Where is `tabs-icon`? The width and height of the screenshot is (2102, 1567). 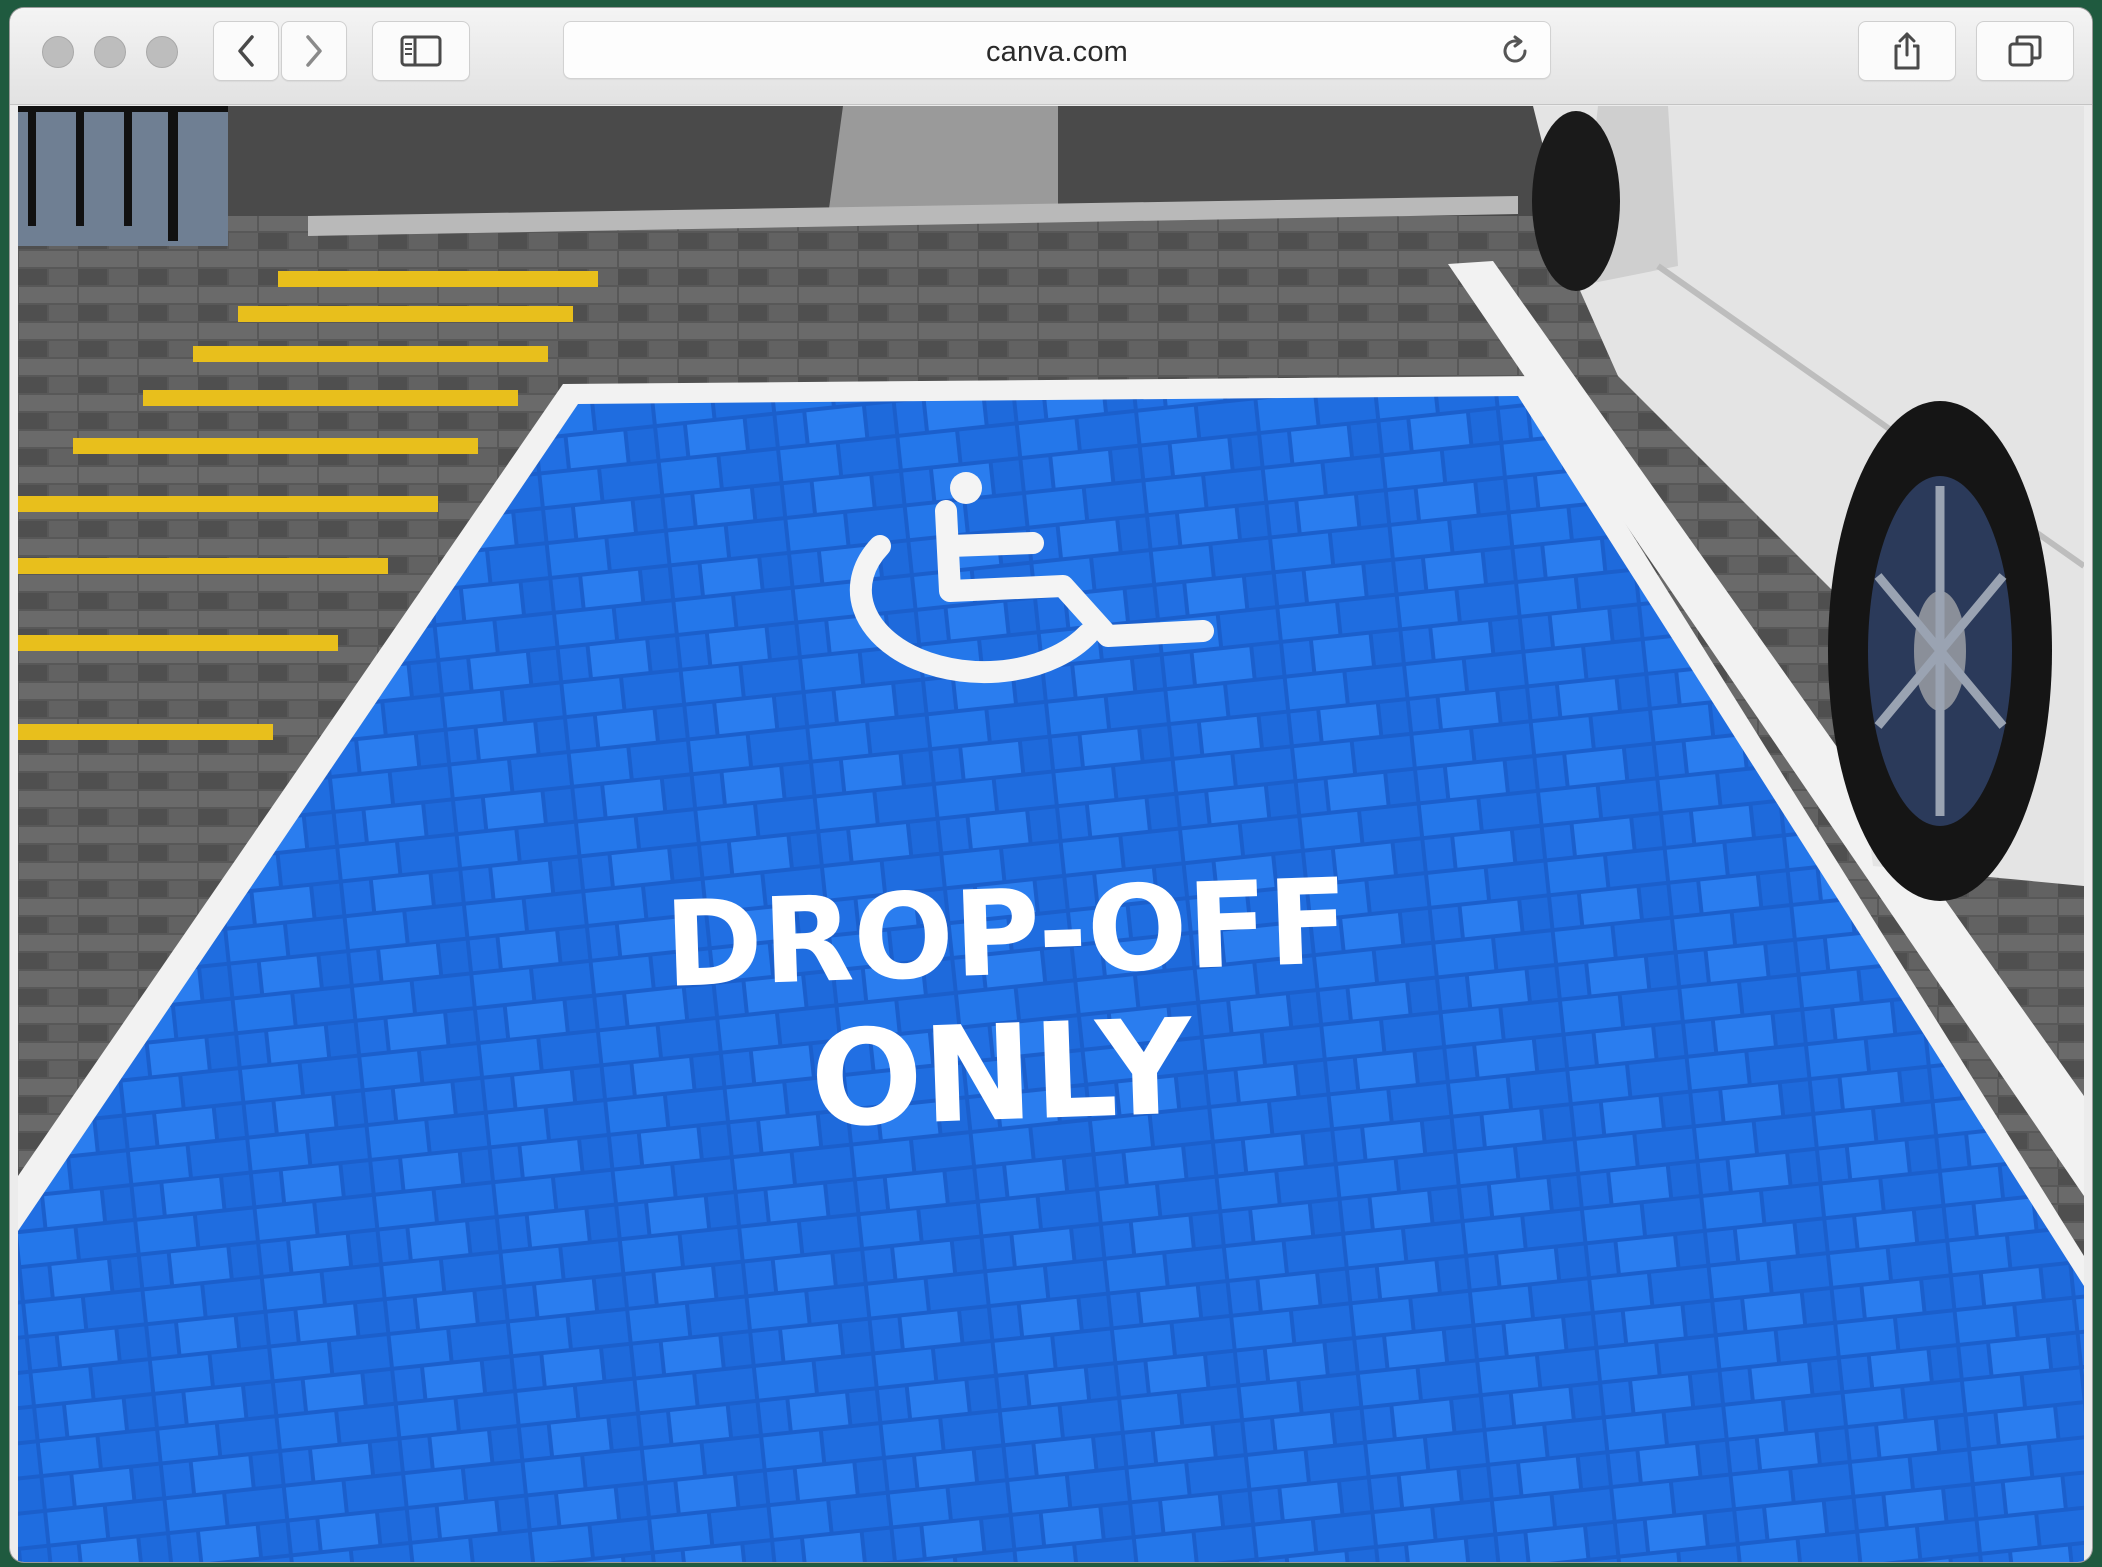 tabs-icon is located at coordinates (2025, 51).